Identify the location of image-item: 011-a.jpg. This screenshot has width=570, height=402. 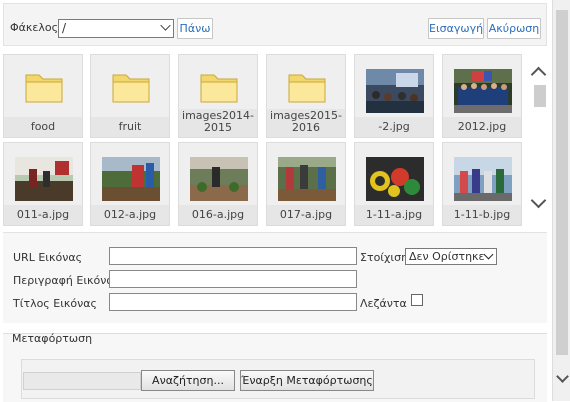
(43, 184).